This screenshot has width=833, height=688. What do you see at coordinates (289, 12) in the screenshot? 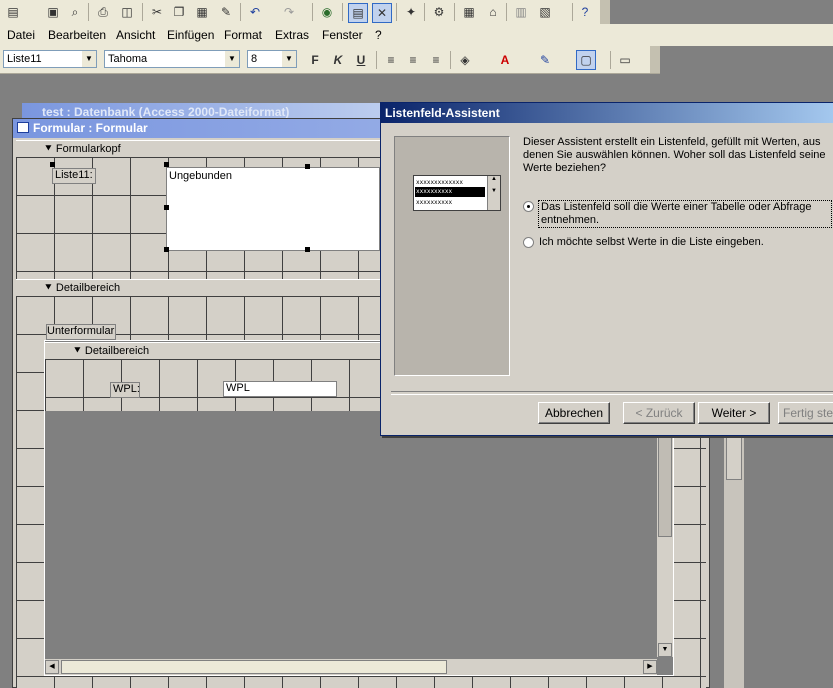
I see `redo-icon: ↷` at bounding box center [289, 12].